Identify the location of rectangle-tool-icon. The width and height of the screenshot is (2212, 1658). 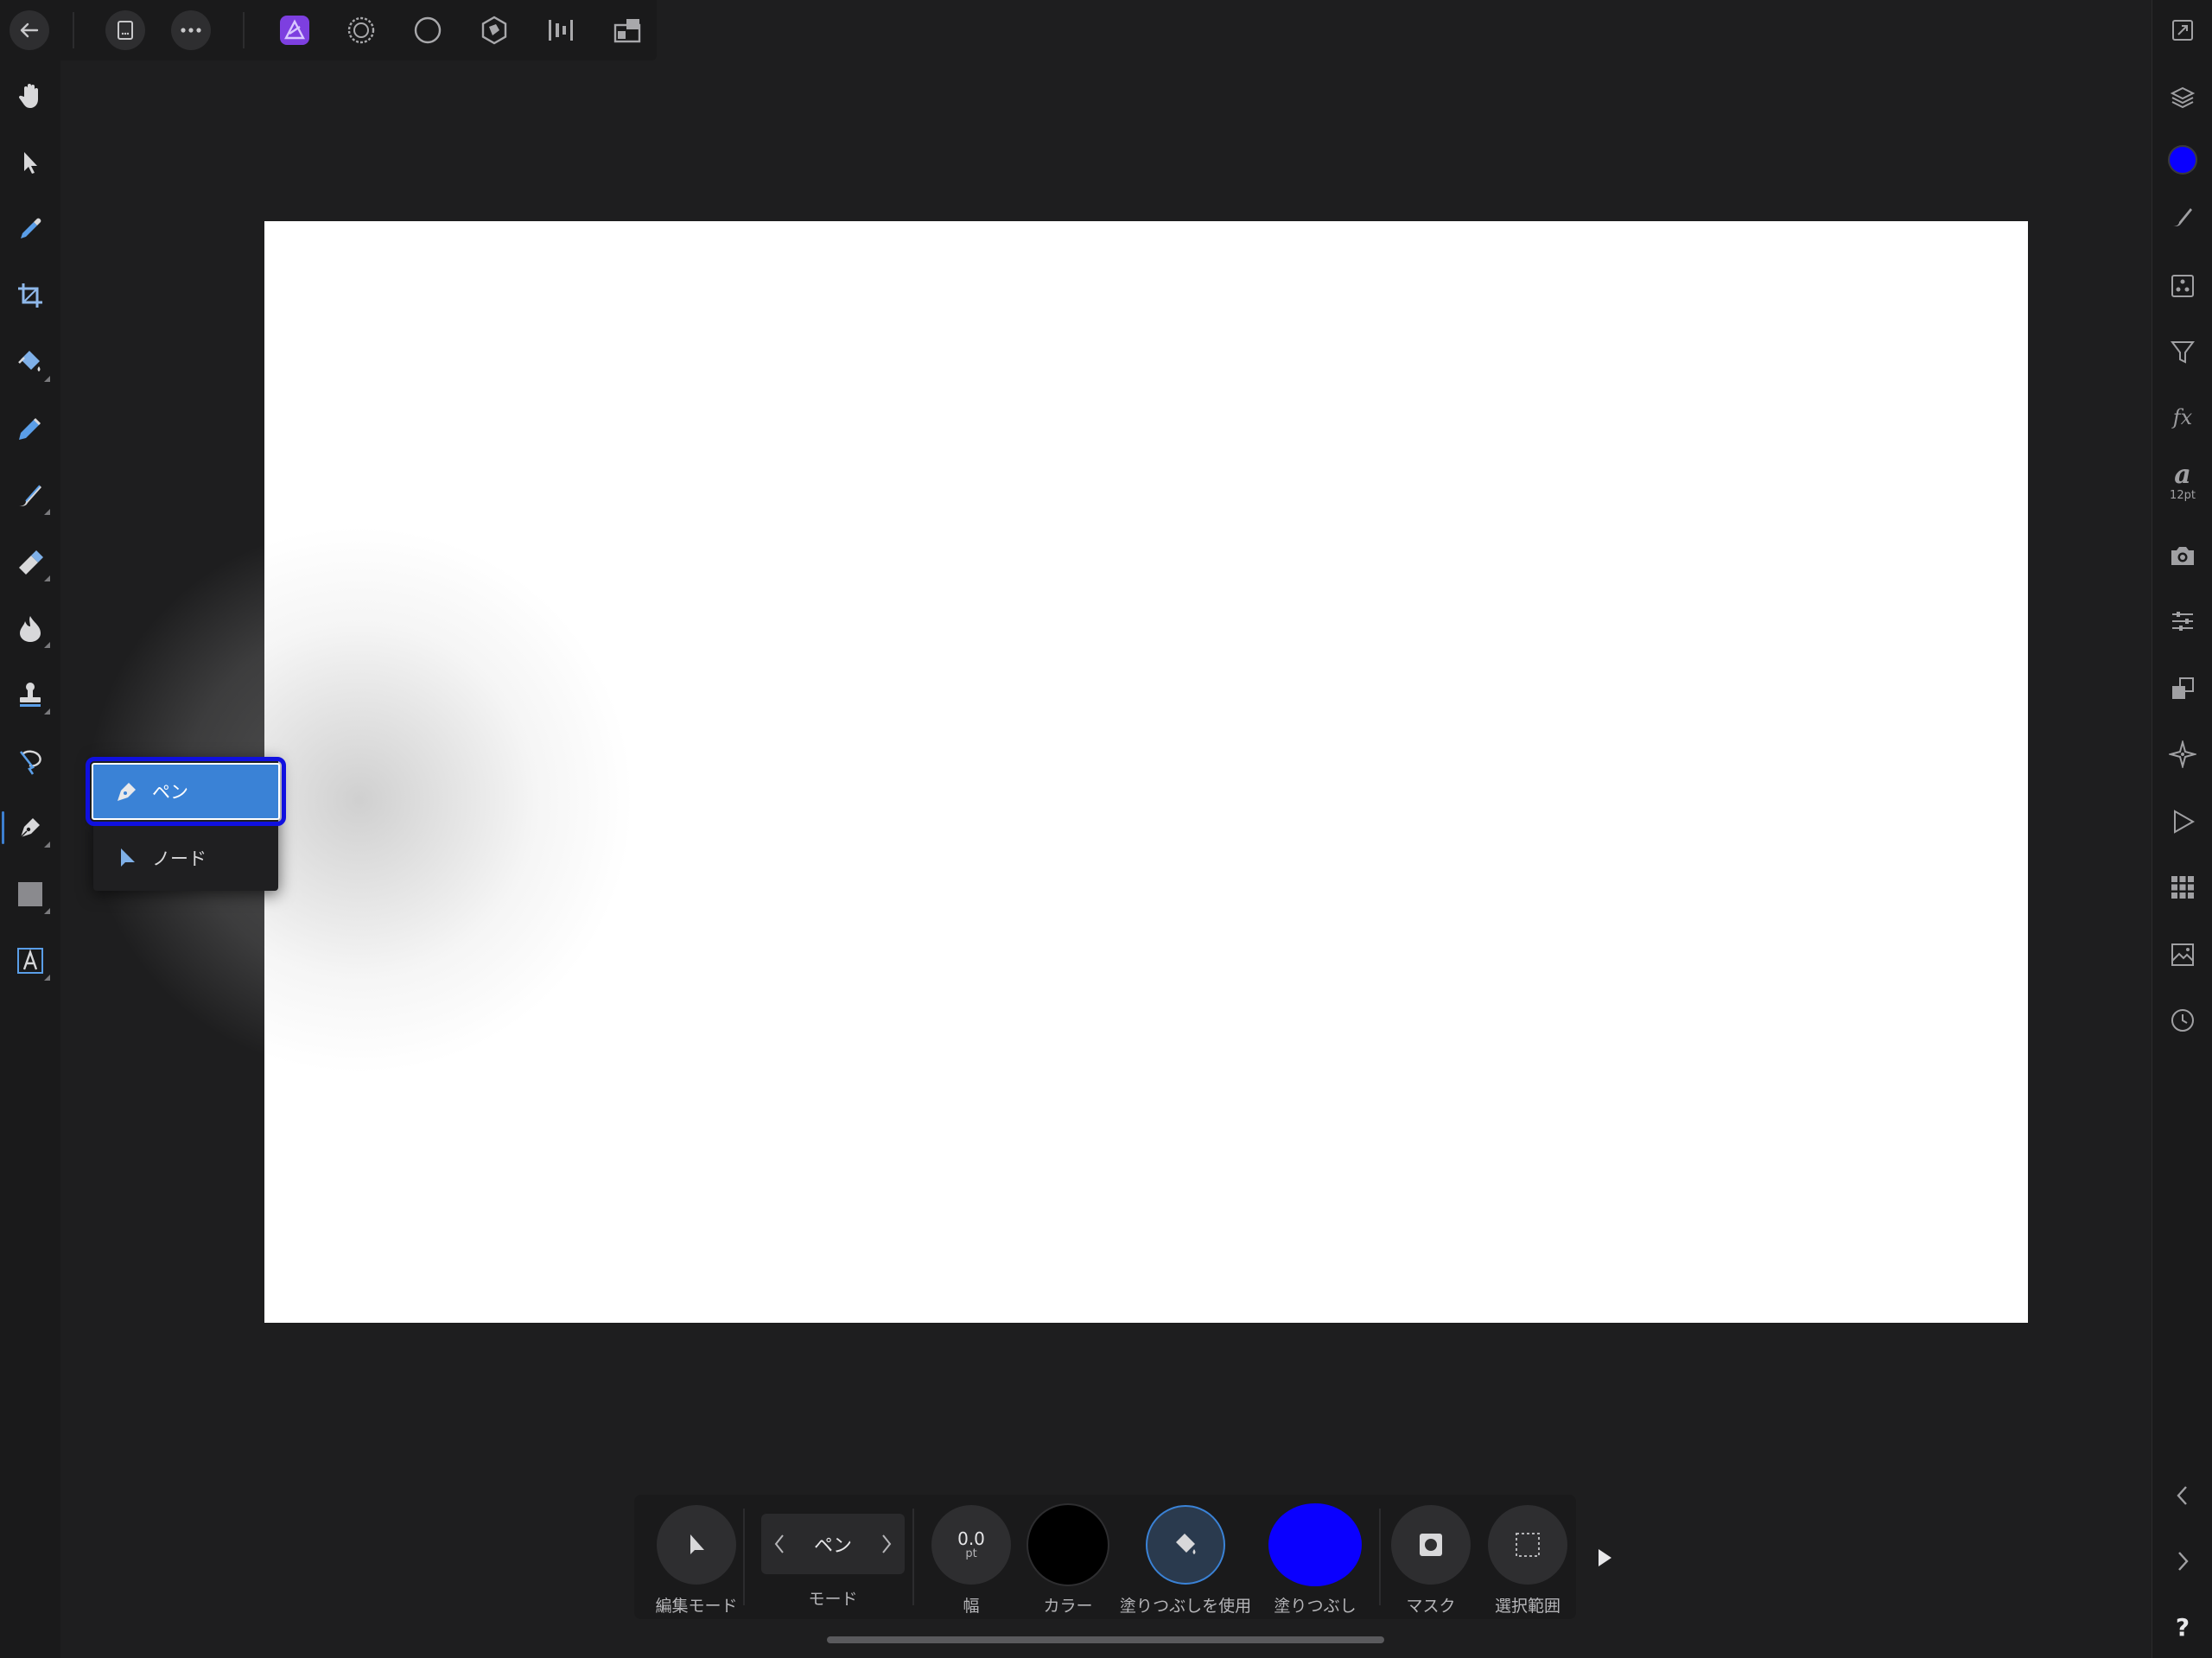
(31, 894).